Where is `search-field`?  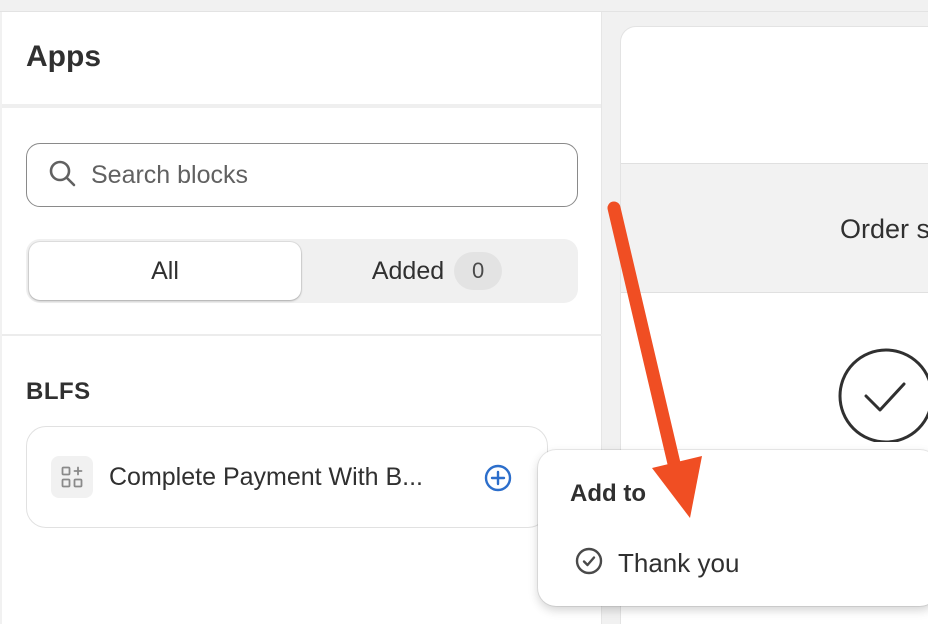 search-field is located at coordinates (302, 175).